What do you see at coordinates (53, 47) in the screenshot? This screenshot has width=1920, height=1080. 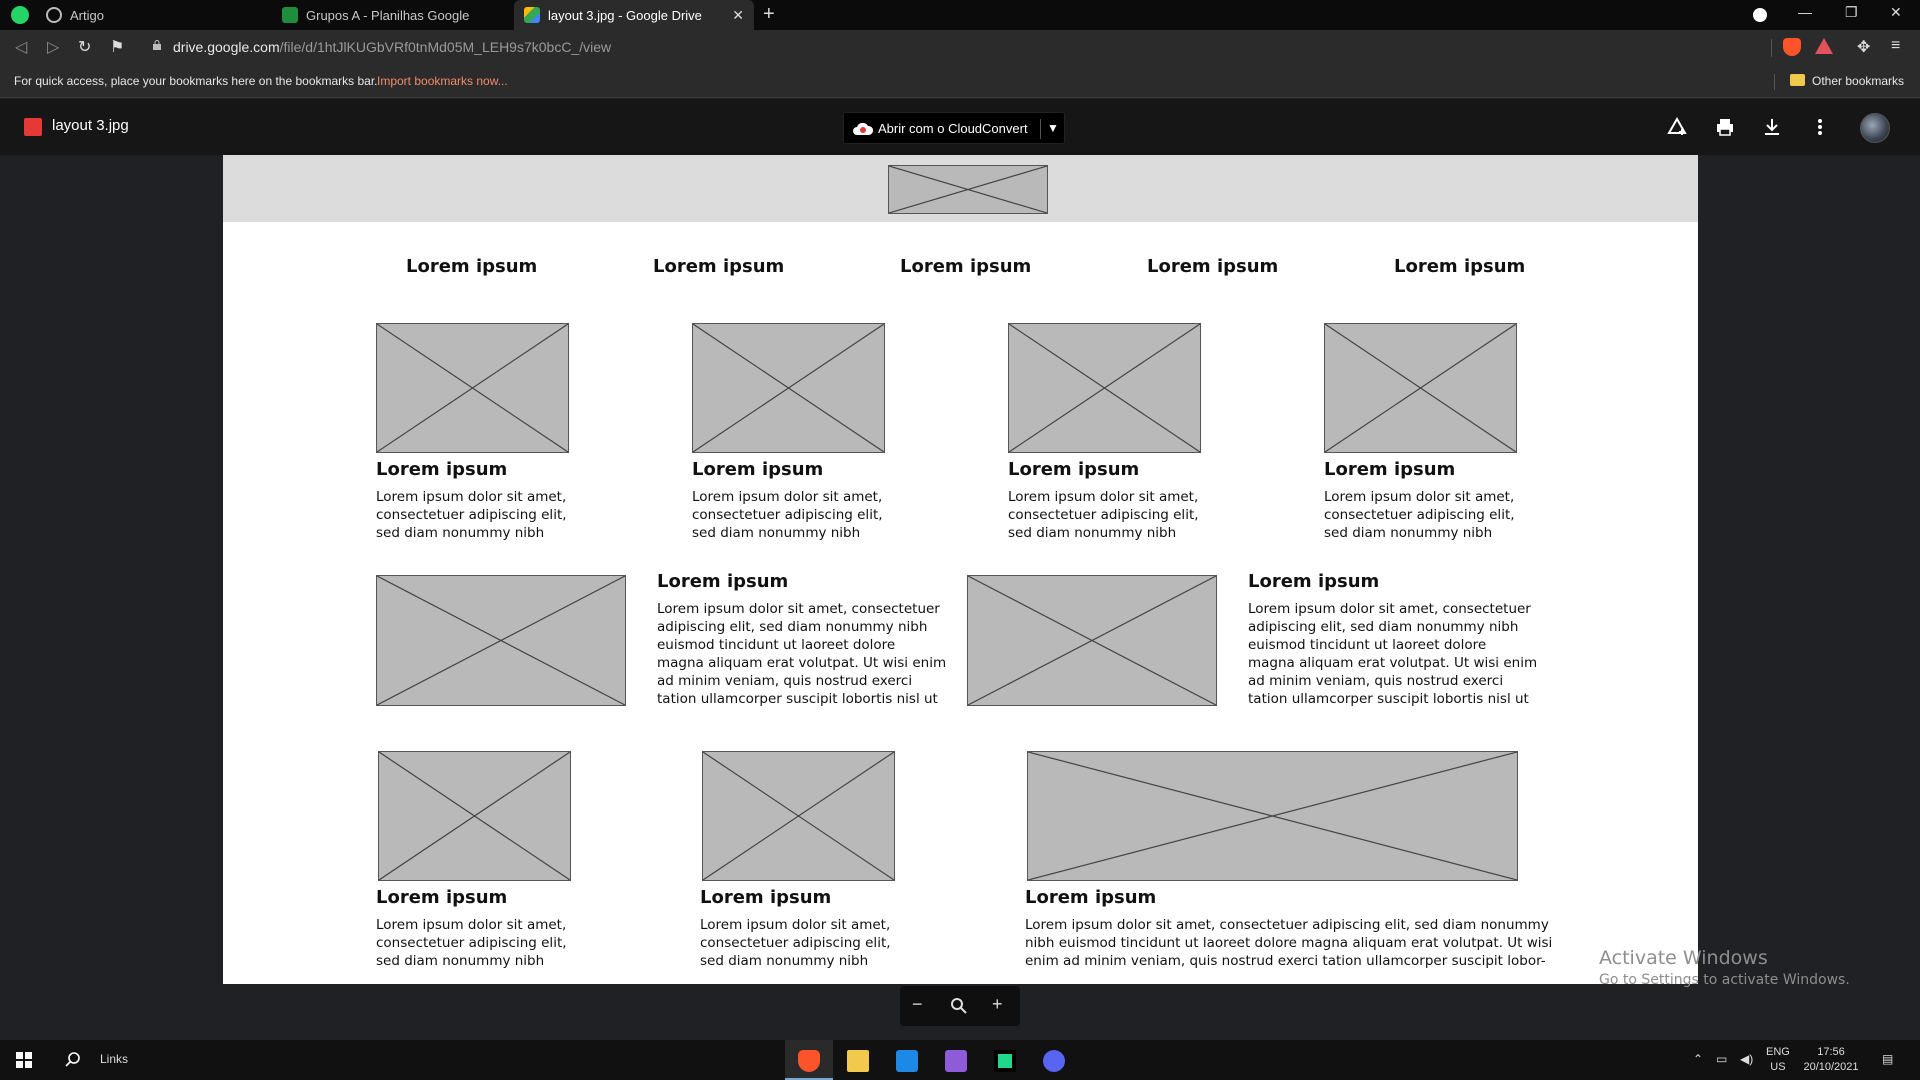 I see `forward-icon: ▷` at bounding box center [53, 47].